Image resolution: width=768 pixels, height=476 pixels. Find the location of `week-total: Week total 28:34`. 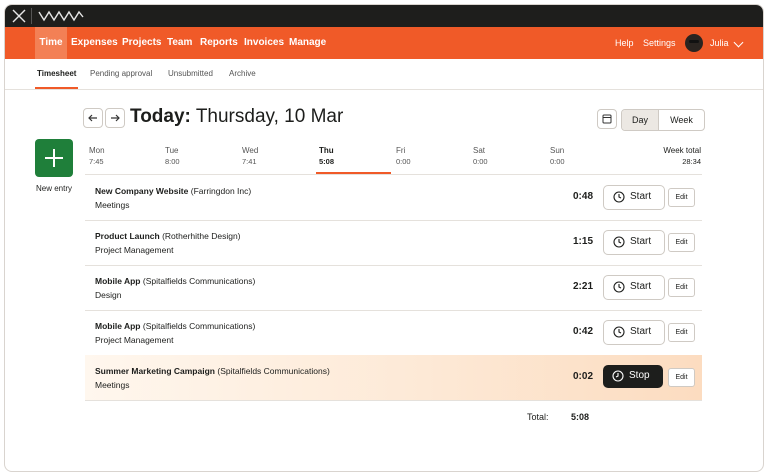

week-total: Week total 28:34 is located at coordinates (663, 156).